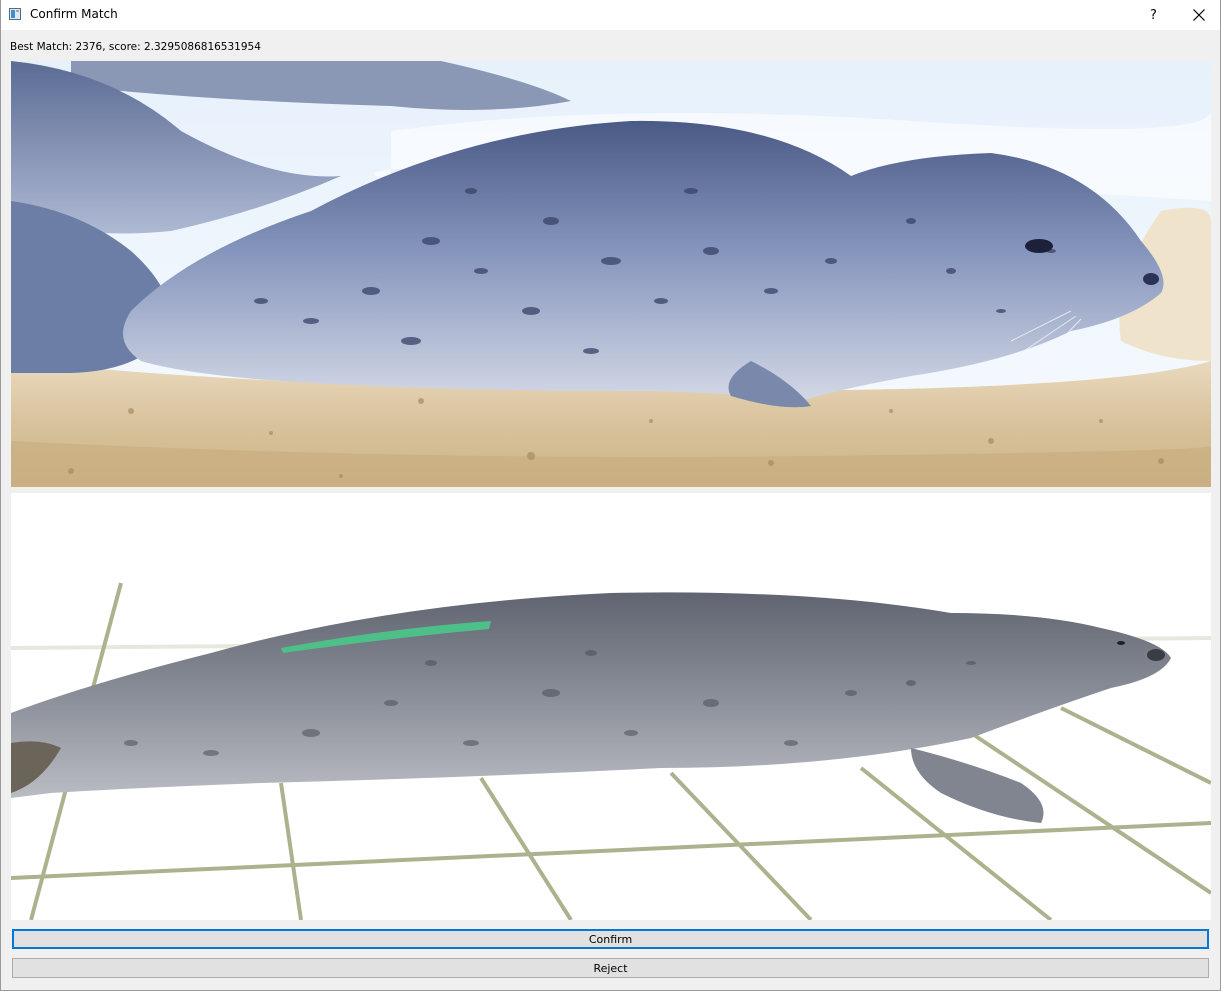 The height and width of the screenshot is (991, 1221). I want to click on app-window-icon, so click(15, 14).